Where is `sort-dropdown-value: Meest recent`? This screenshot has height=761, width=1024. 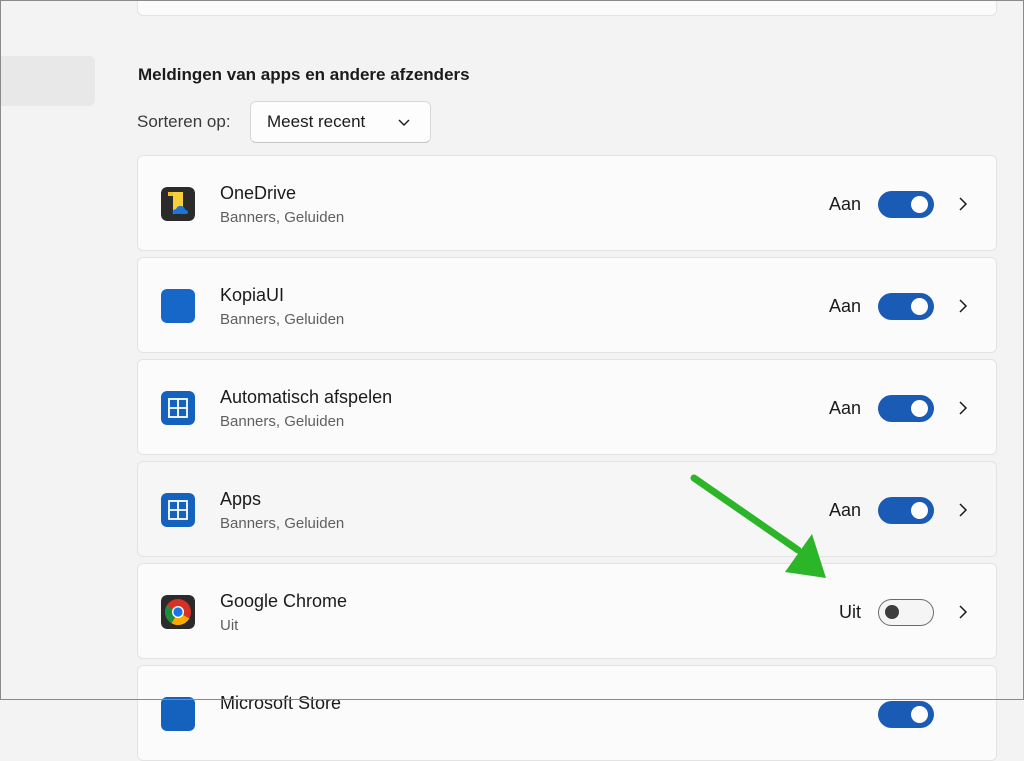
sort-dropdown-value: Meest recent is located at coordinates (316, 121).